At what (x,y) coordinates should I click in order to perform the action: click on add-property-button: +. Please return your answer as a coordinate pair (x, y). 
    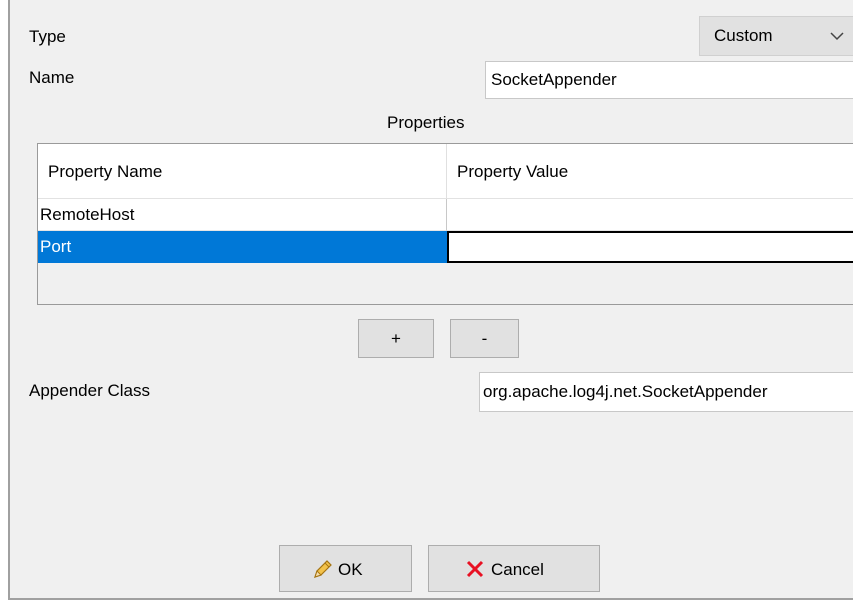
    Looking at the image, I should click on (396, 338).